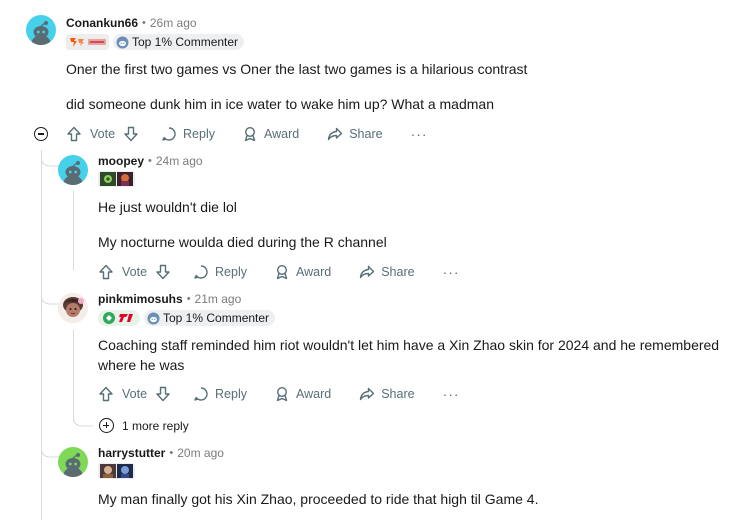 This screenshot has height=520, width=756. Describe the element at coordinates (140, 299) in the screenshot. I see `comment-author: pinkmimosuhs` at that location.